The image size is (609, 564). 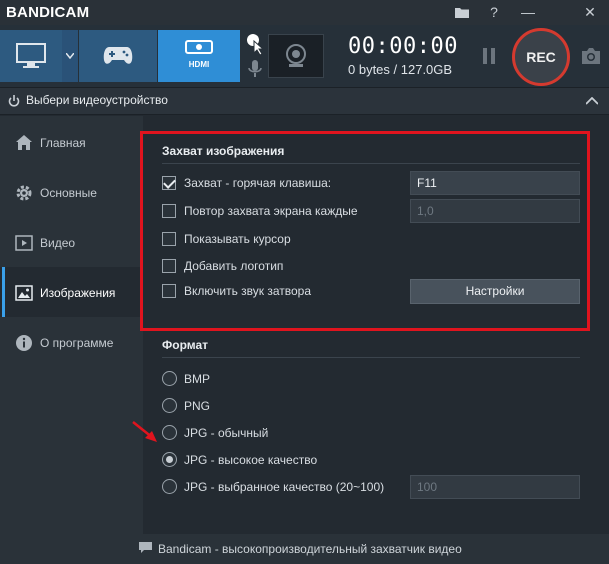 I want to click on sidebar-item-images: Изображения, so click(x=71, y=292).